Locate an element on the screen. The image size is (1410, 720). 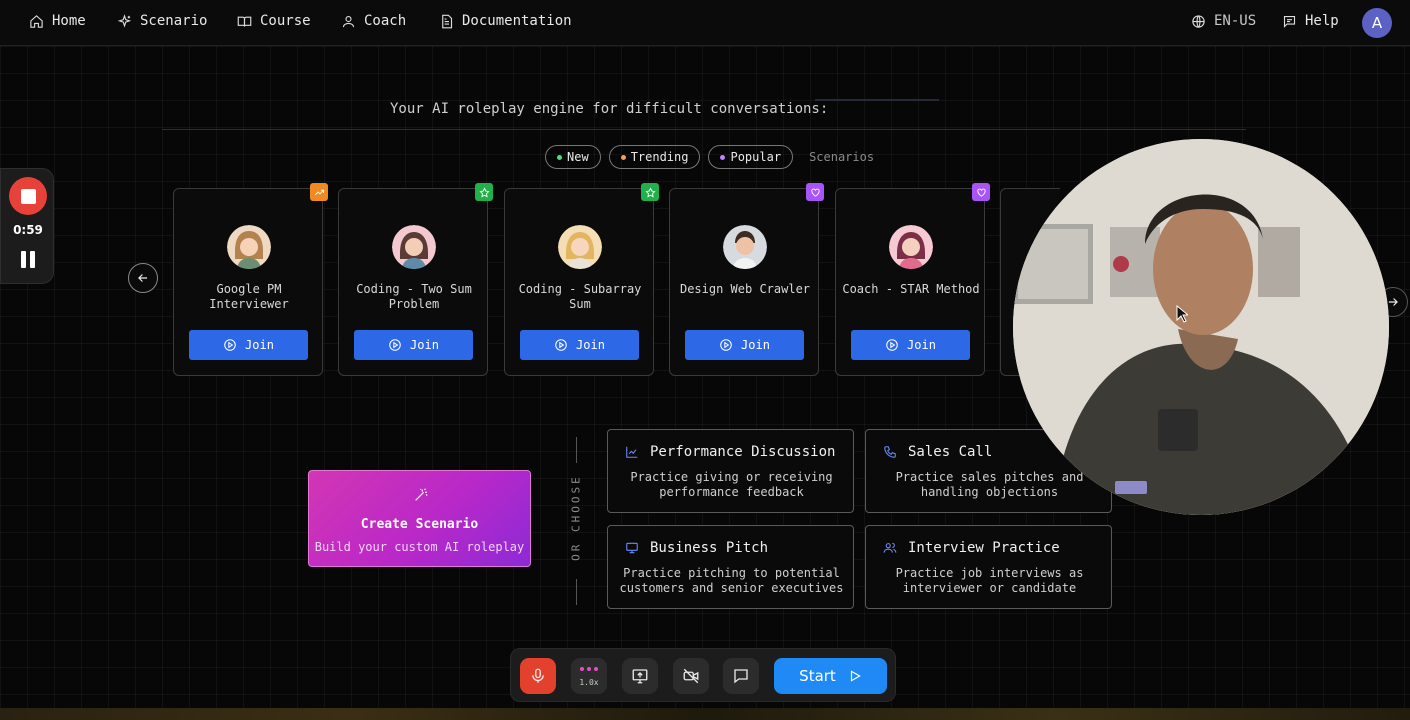
user-avatar: A is located at coordinates (1377, 23).